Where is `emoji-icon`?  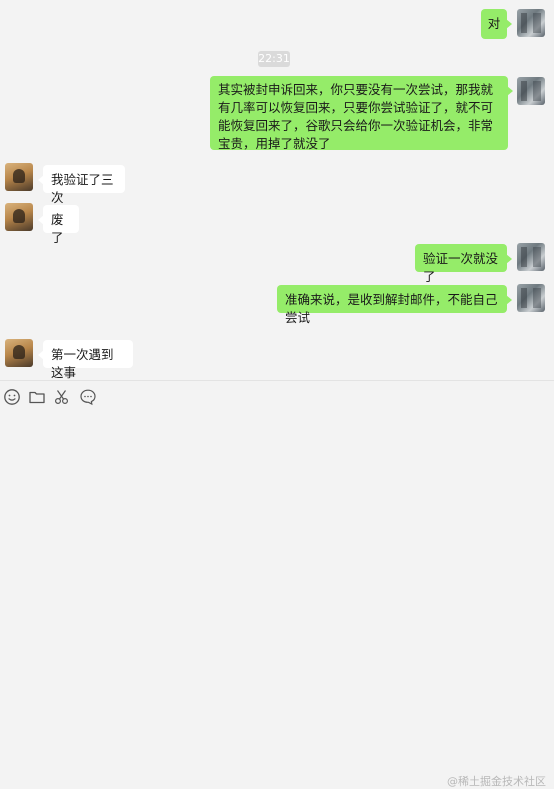 emoji-icon is located at coordinates (12, 397).